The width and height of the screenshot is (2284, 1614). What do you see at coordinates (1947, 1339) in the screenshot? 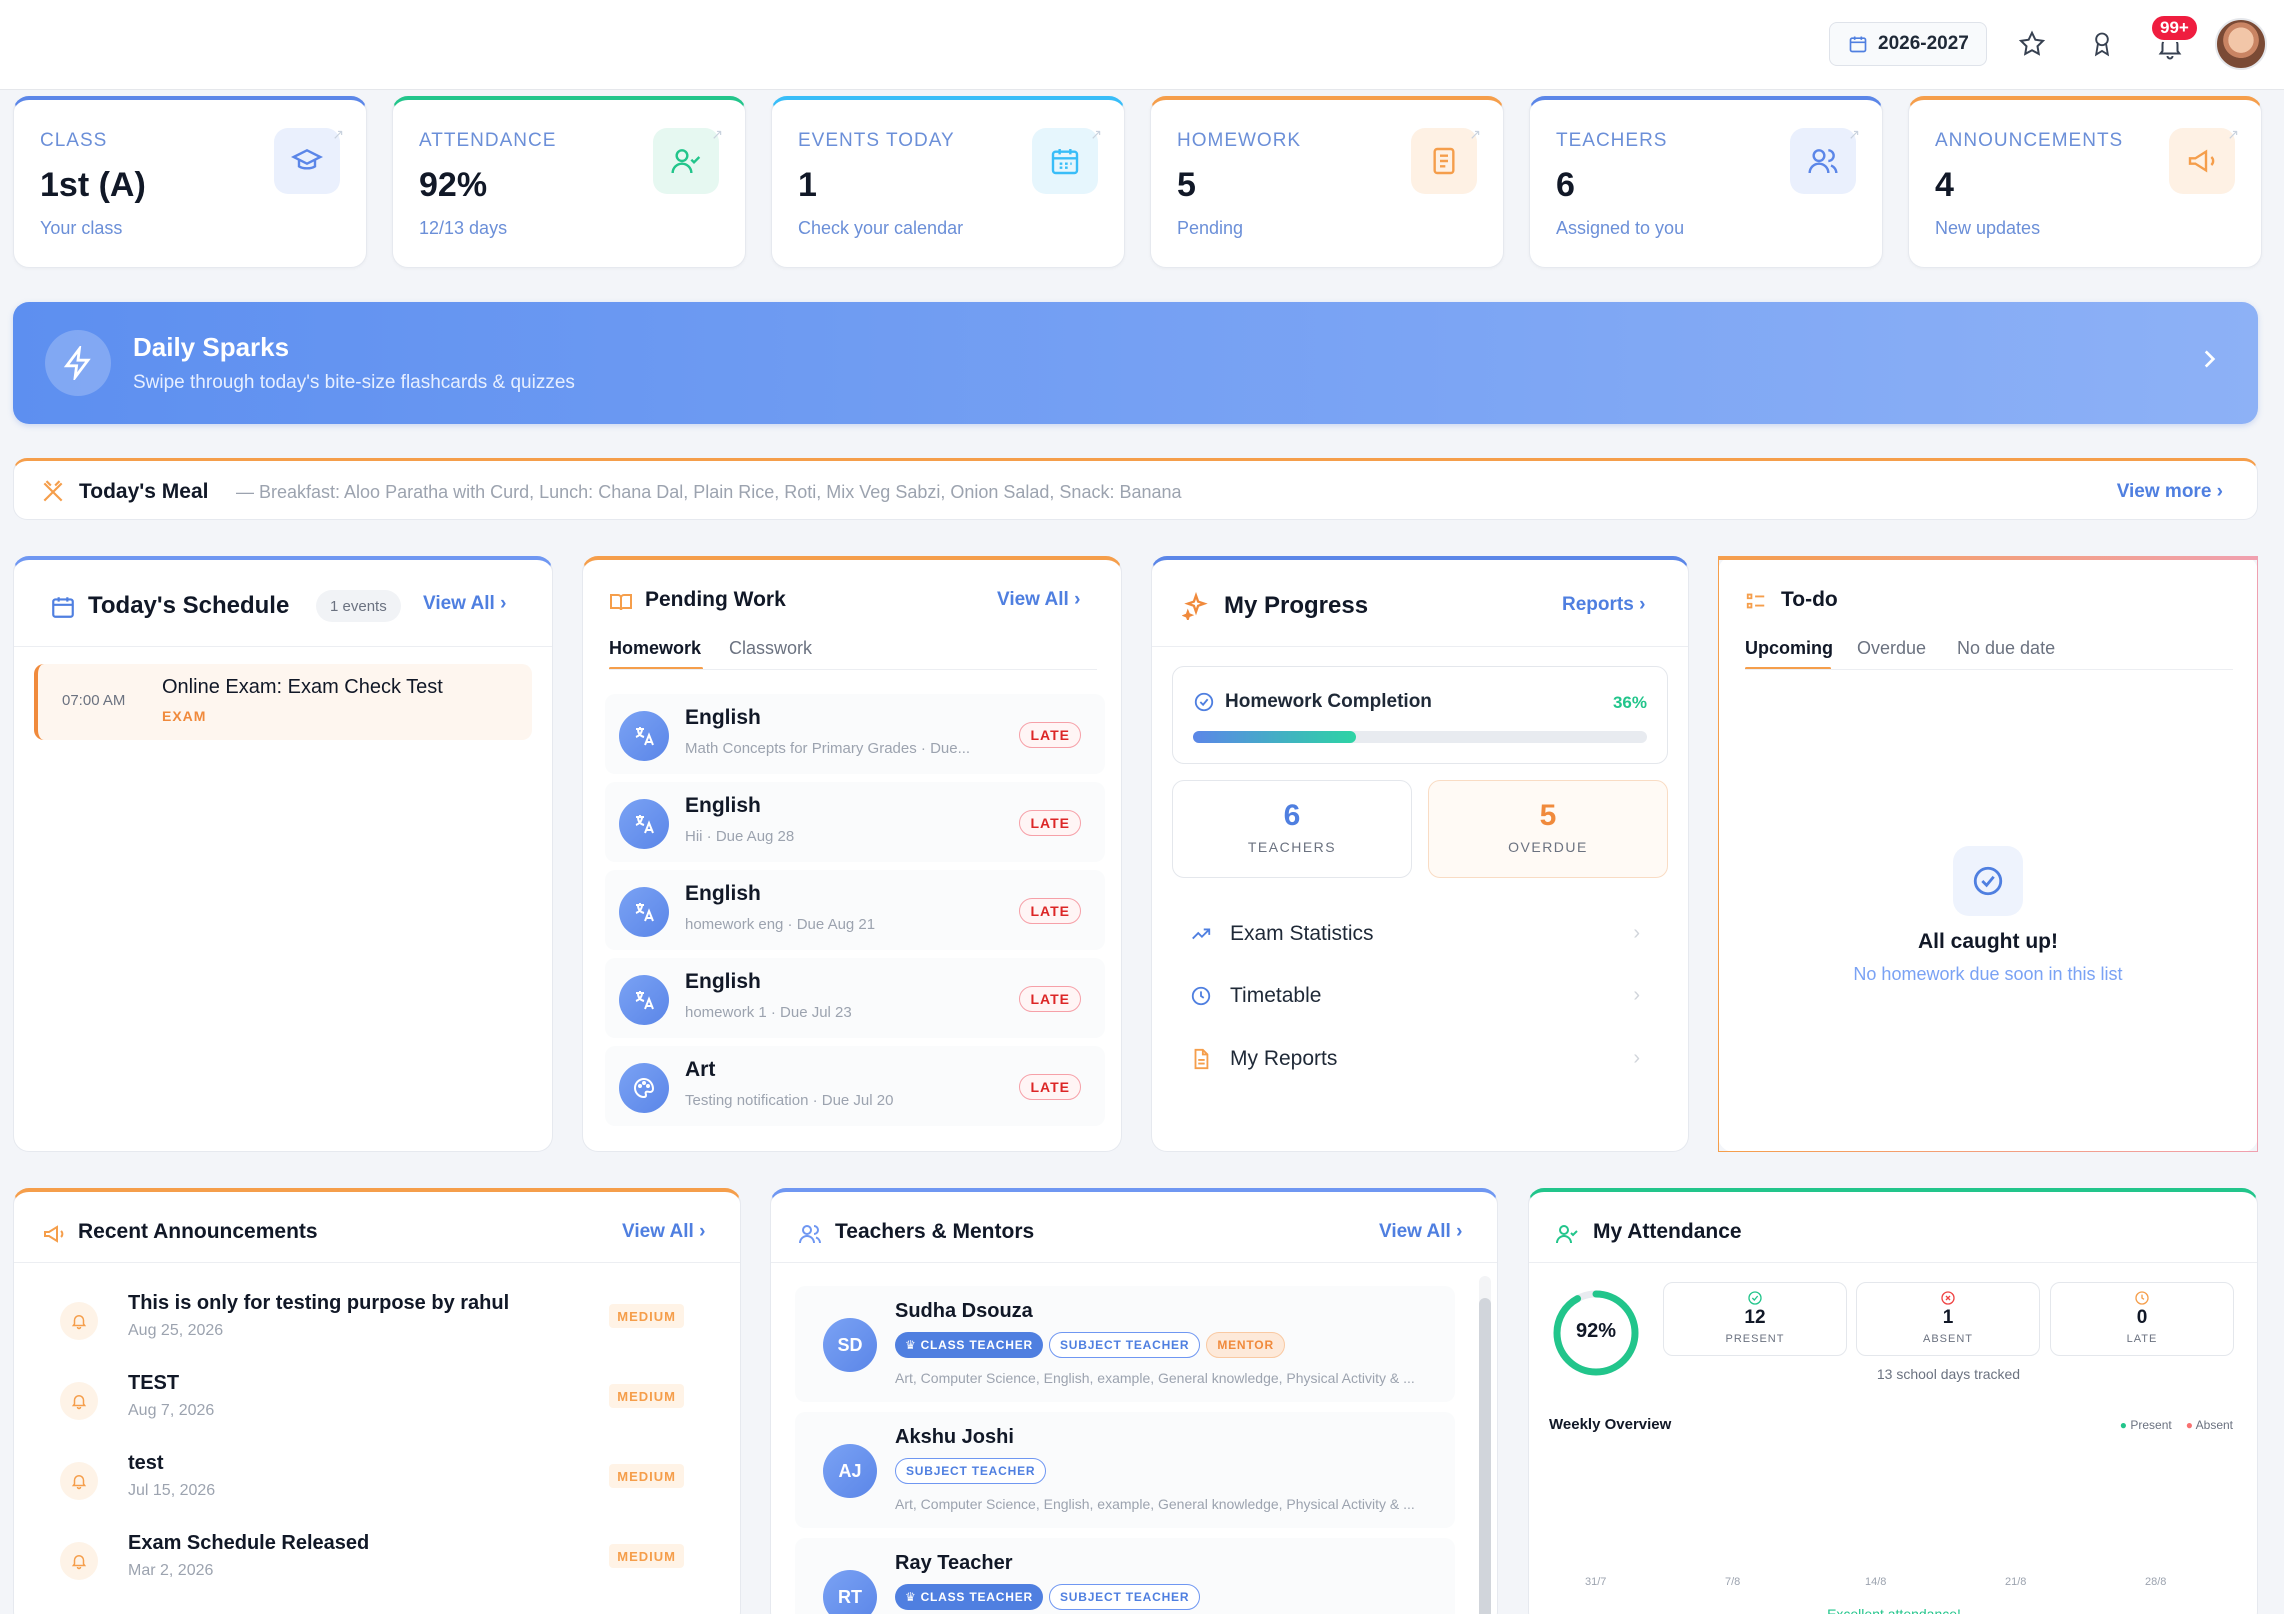
I see `absent-label: ABSENT` at bounding box center [1947, 1339].